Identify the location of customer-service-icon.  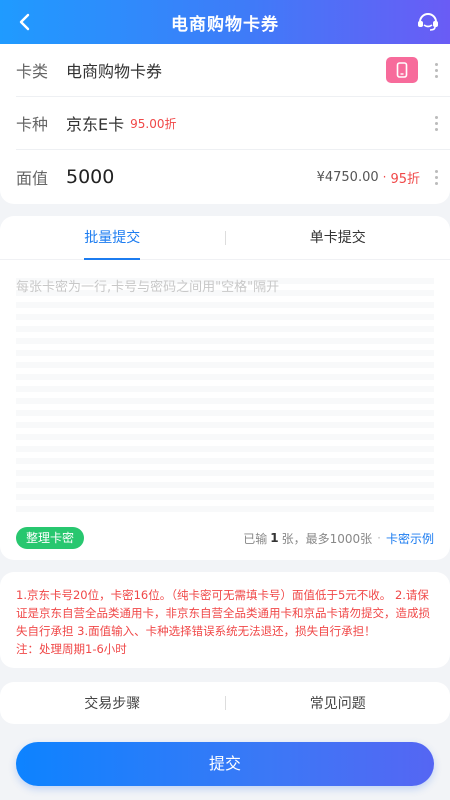
(428, 22).